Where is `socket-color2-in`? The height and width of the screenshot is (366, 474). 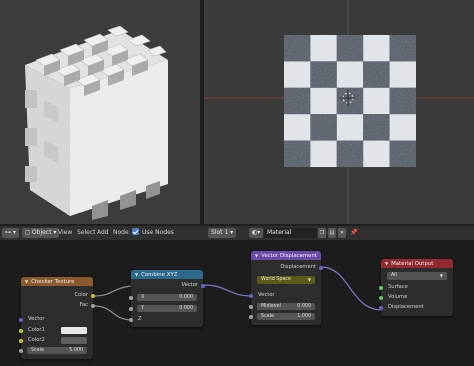
socket-color2-in is located at coordinates (21, 340).